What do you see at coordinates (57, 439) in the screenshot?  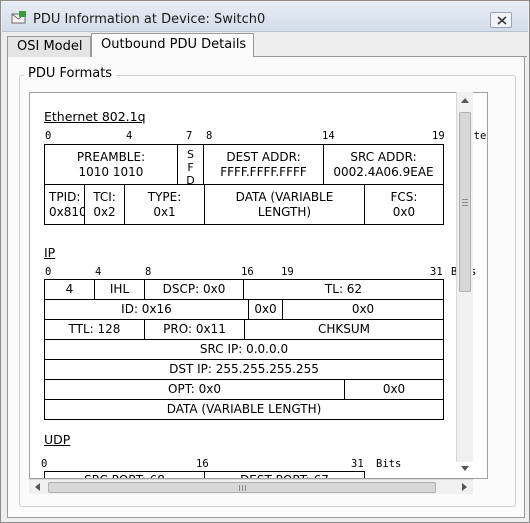 I see `udp-title: UDP` at bounding box center [57, 439].